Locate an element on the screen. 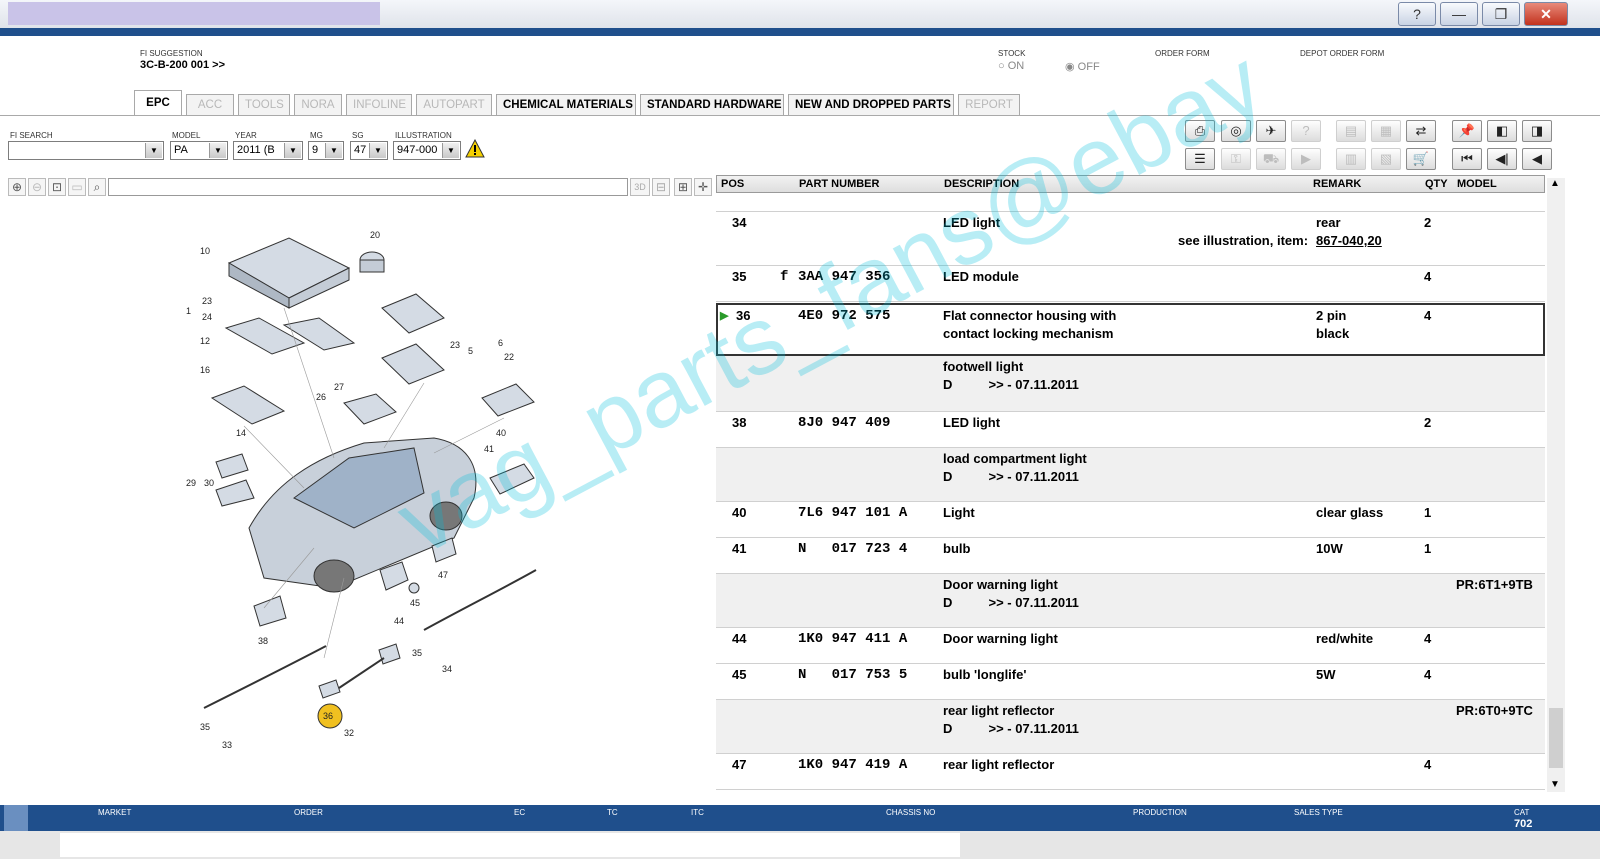 The width and height of the screenshot is (1600, 859). see-illustration-link: 867-040,20 is located at coordinates (1349, 241).